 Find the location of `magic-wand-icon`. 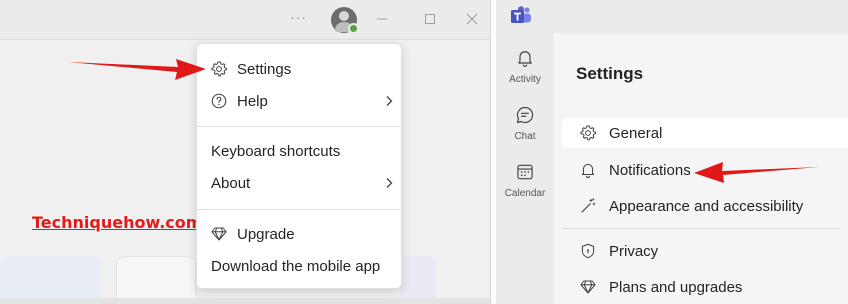

magic-wand-icon is located at coordinates (588, 206).